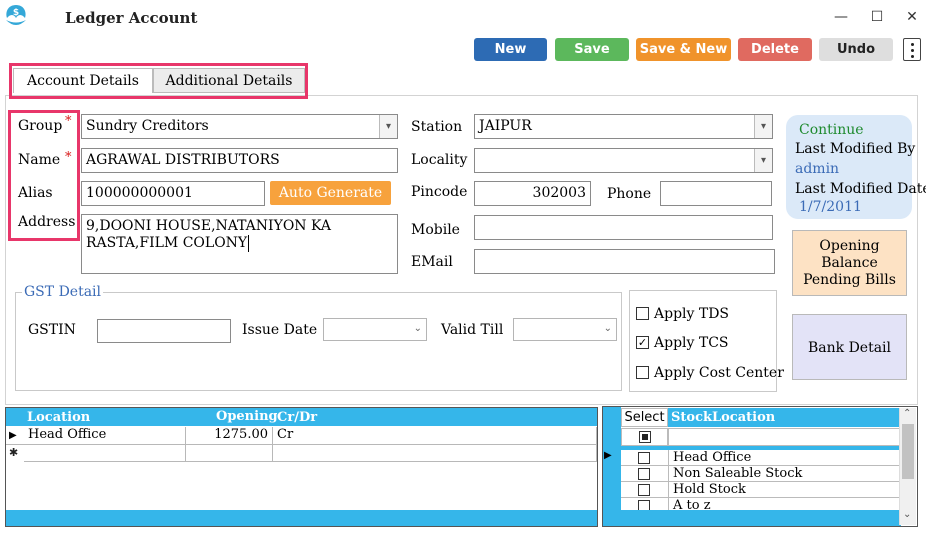  Describe the element at coordinates (849, 280) in the screenshot. I see `opening-button-line-3: Pending Bills` at that location.